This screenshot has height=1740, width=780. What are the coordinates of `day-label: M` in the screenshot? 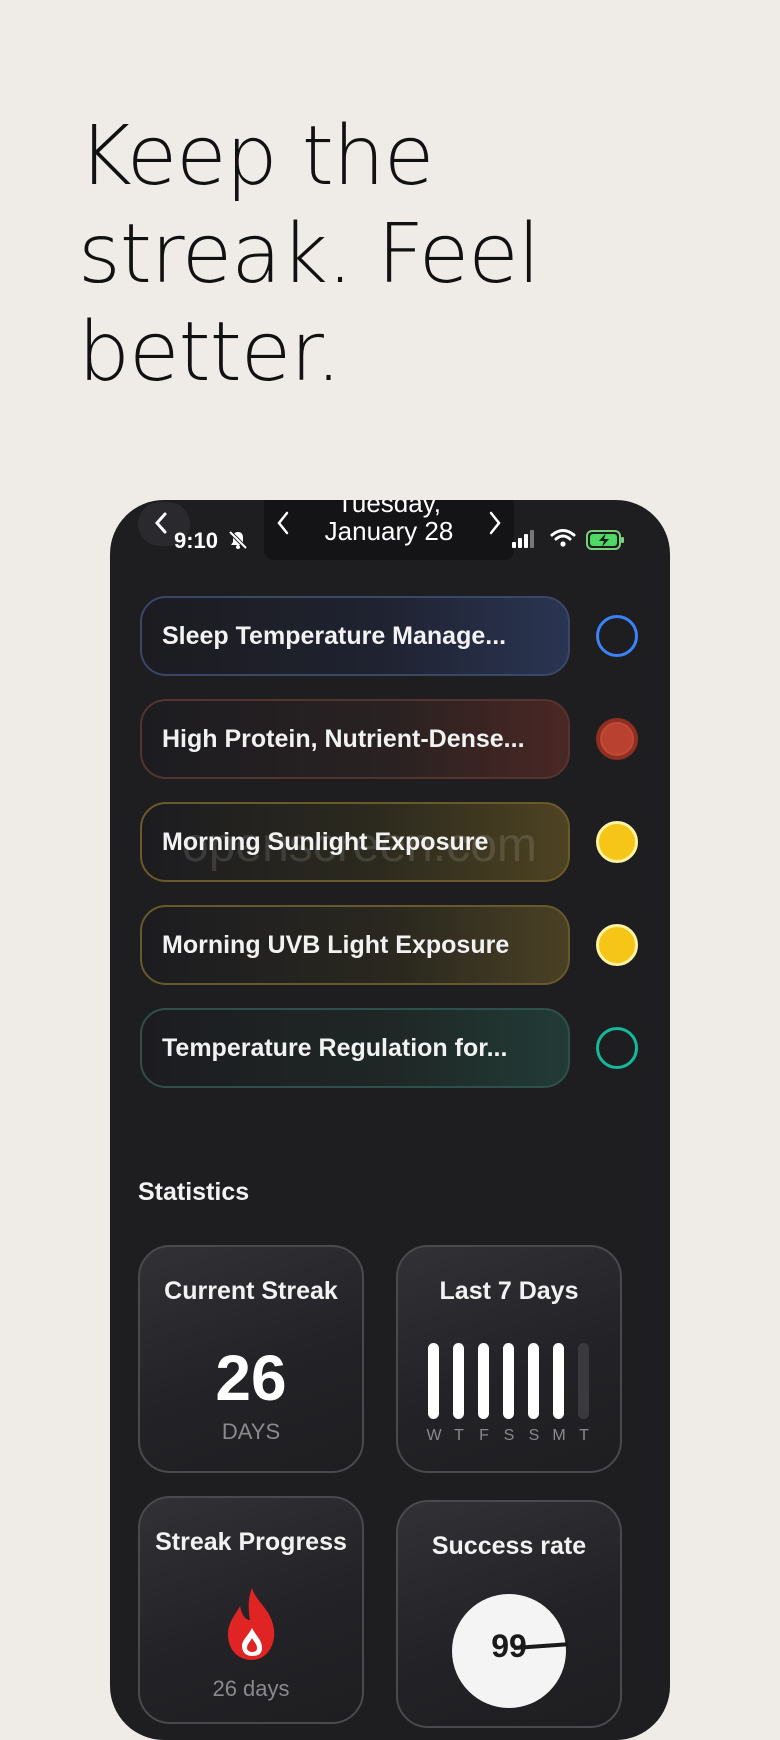 It's located at (559, 1435).